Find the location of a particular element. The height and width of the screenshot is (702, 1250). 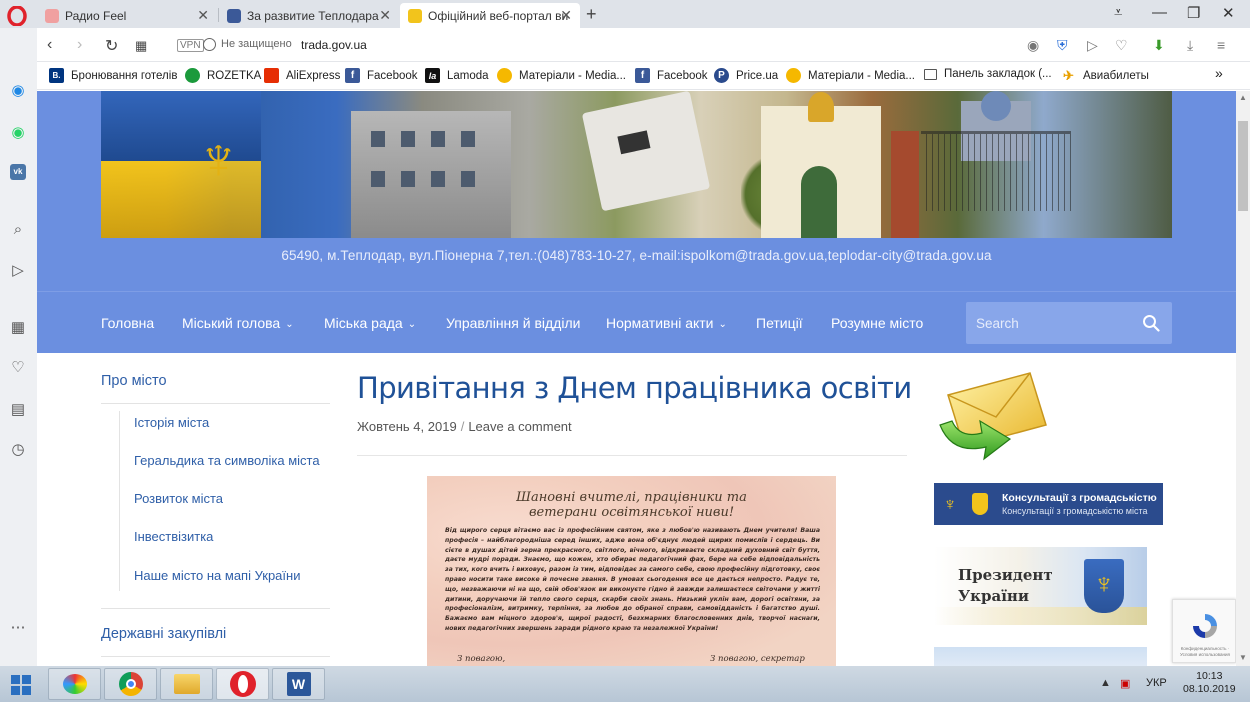

nav-about-city: Про місто is located at coordinates (134, 381).